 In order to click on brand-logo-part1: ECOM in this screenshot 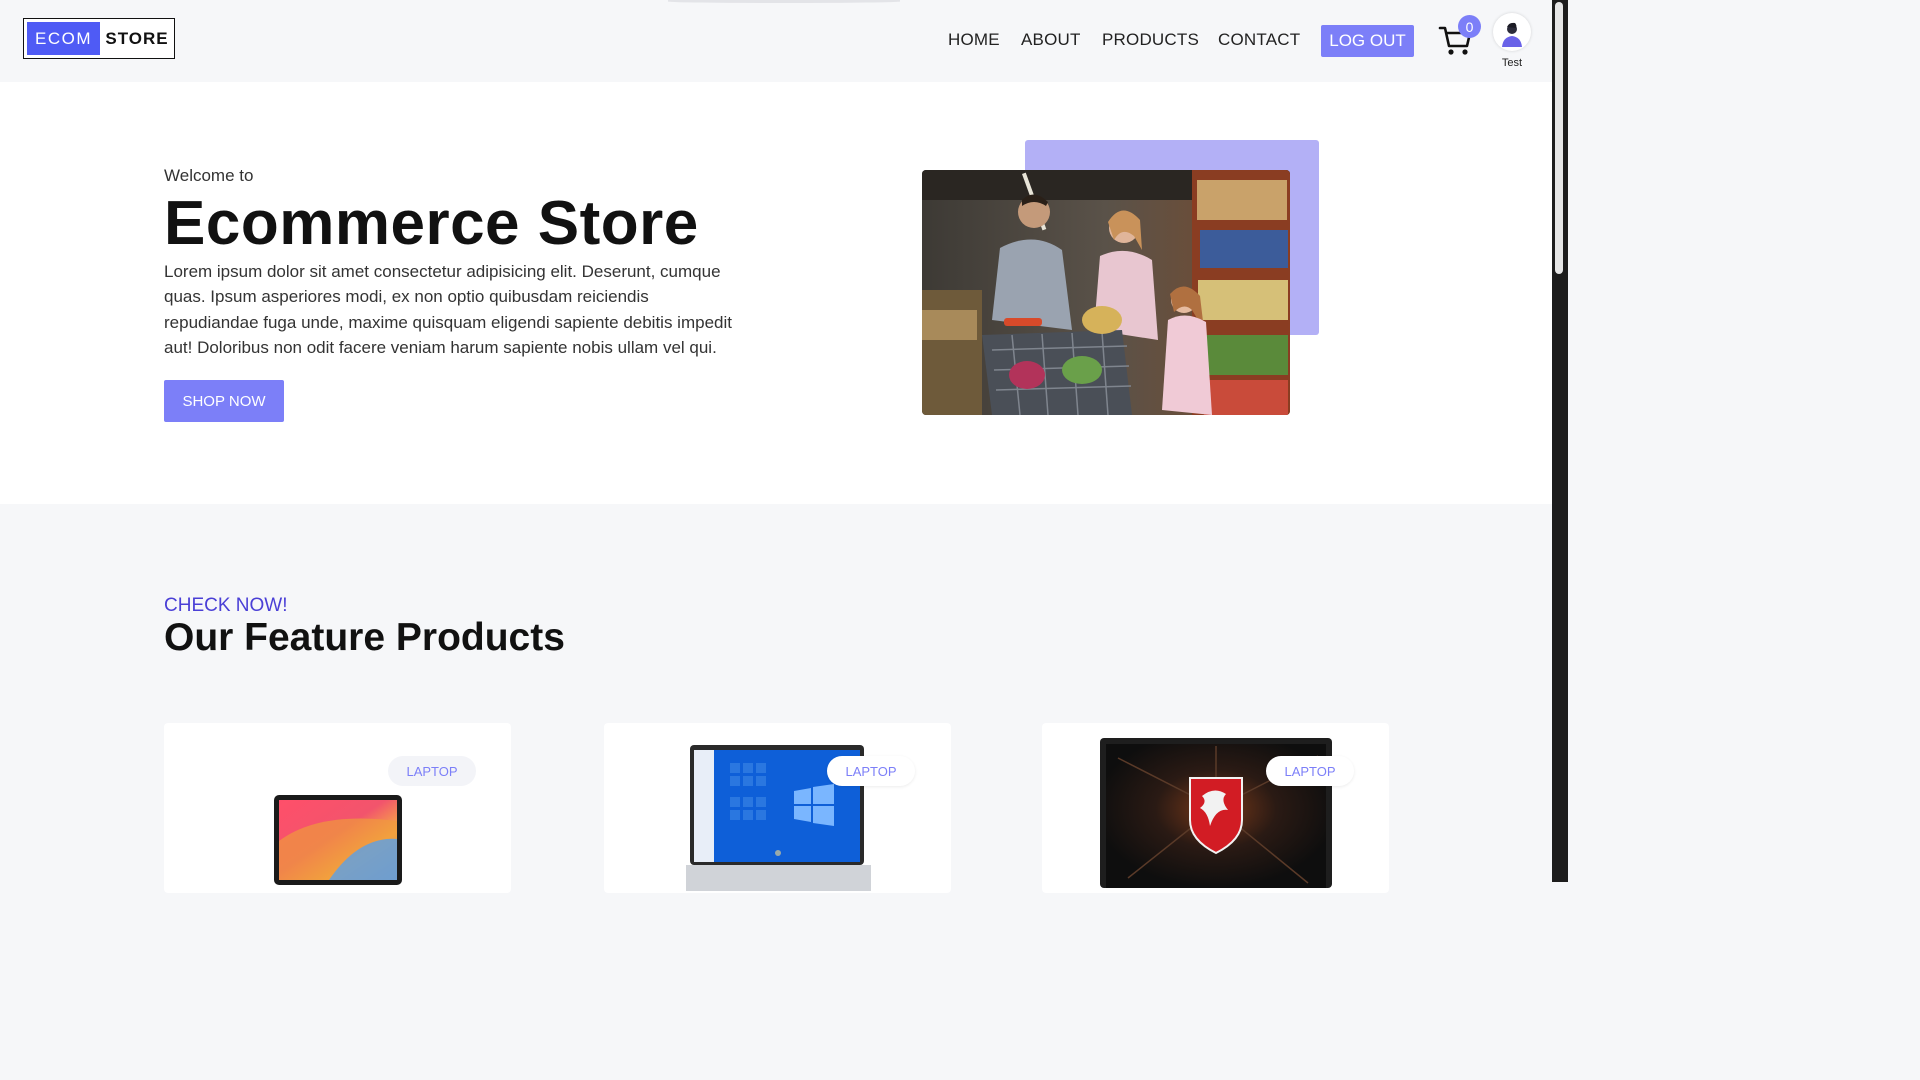, I will do `click(63, 38)`.